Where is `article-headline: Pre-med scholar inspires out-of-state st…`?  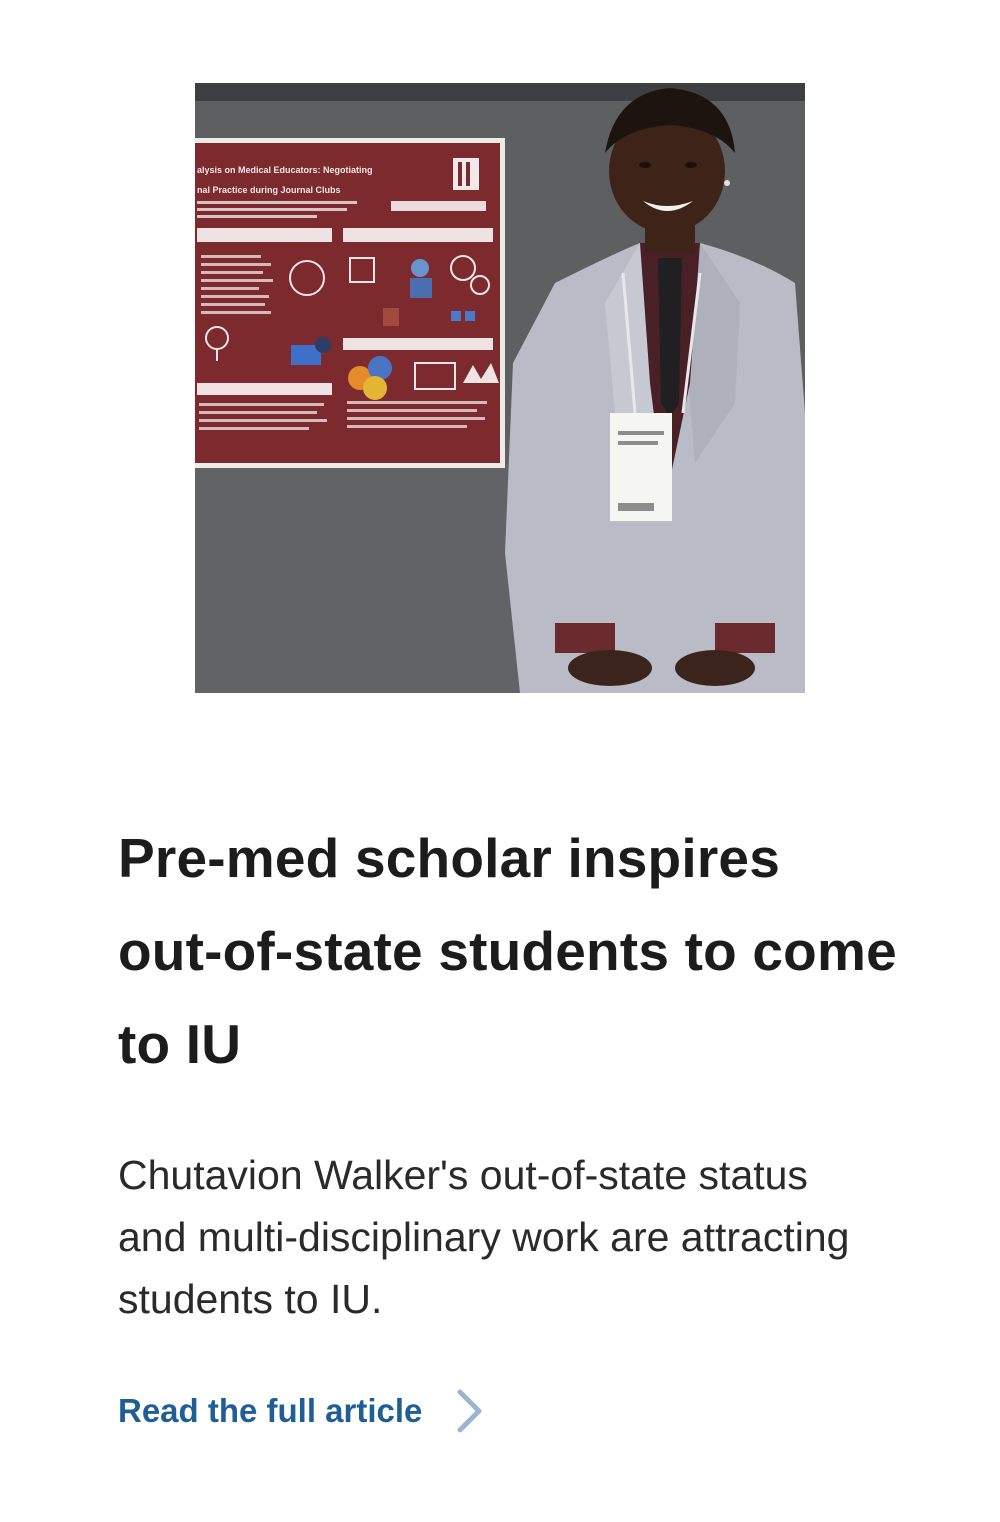 article-headline: Pre-med scholar inspires out-of-state st… is located at coordinates (508, 951).